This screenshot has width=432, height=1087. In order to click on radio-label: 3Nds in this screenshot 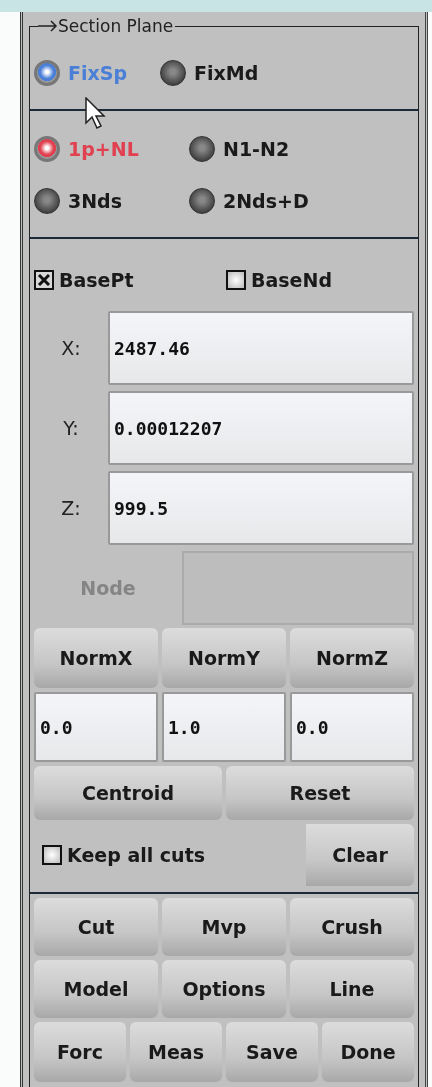, I will do `click(95, 201)`.